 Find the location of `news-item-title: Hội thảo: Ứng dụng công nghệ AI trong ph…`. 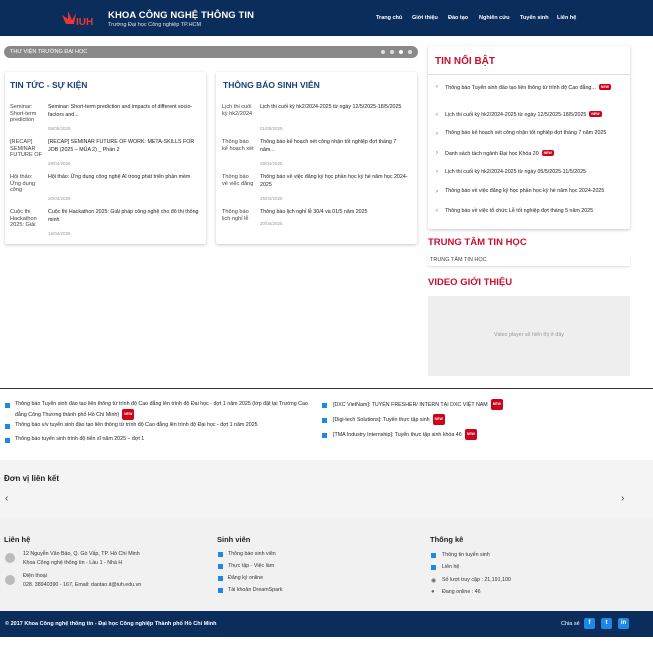

news-item-title: Hội thảo: Ứng dụng công nghệ AI trong ph… is located at coordinates (124, 181).